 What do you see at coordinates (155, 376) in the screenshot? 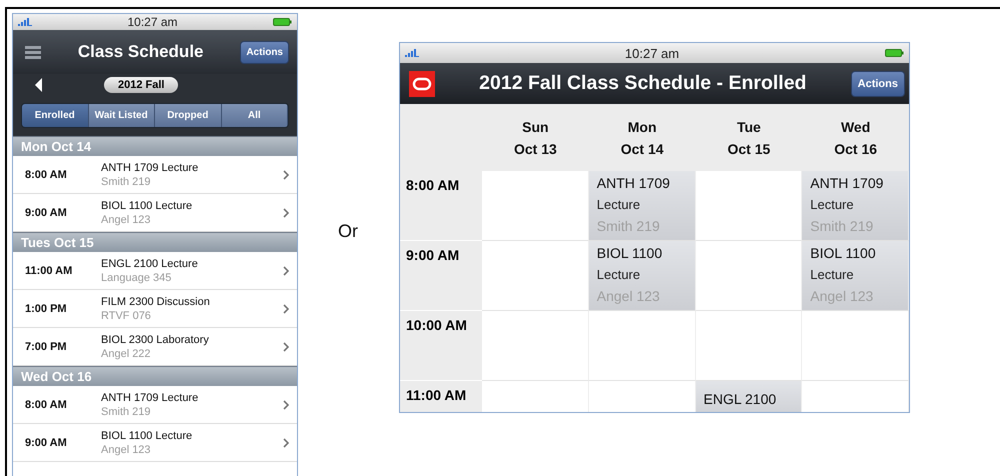
I see `section-header: Wed Oct 16` at bounding box center [155, 376].